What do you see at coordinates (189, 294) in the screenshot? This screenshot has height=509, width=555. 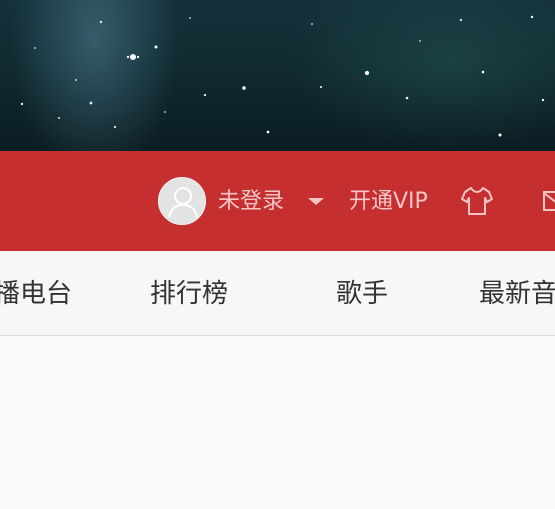 I see `tab-charts: 排行榜` at bounding box center [189, 294].